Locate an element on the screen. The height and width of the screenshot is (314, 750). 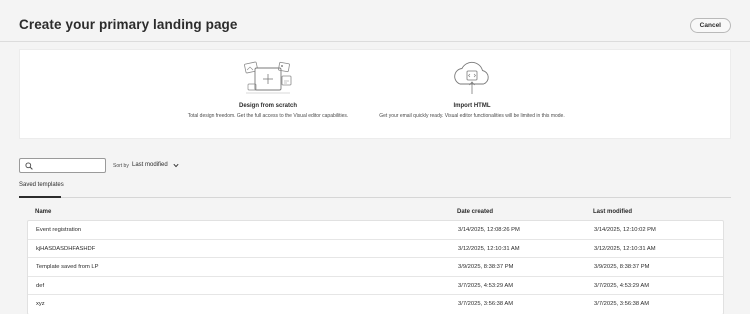
row-name: Event registration is located at coordinates (59, 230).